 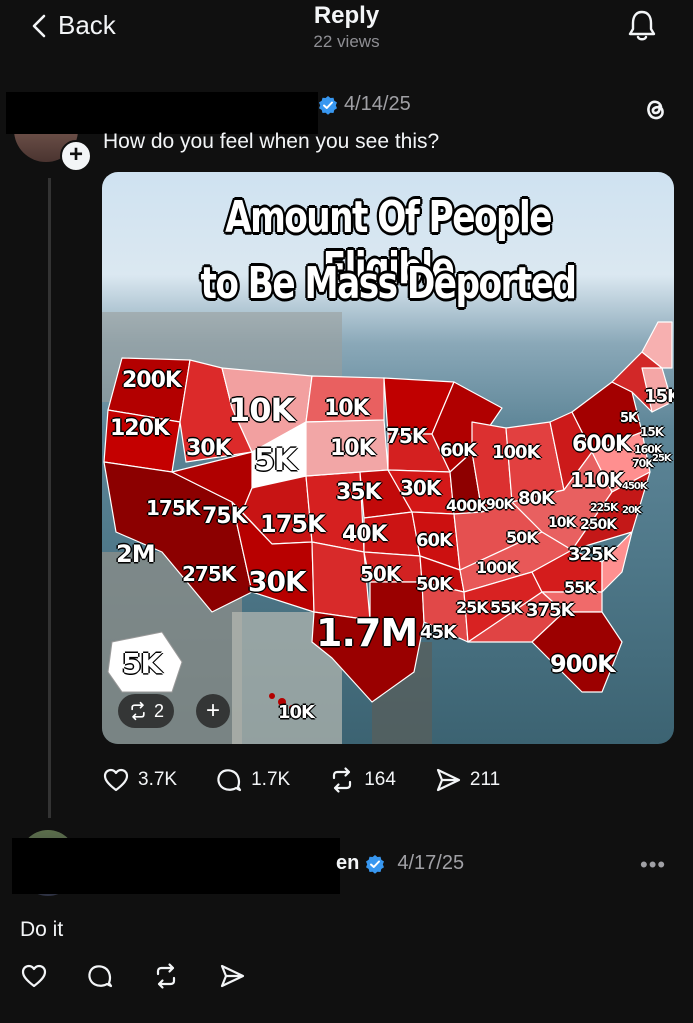 I want to click on thread-connector-line, so click(x=49, y=498).